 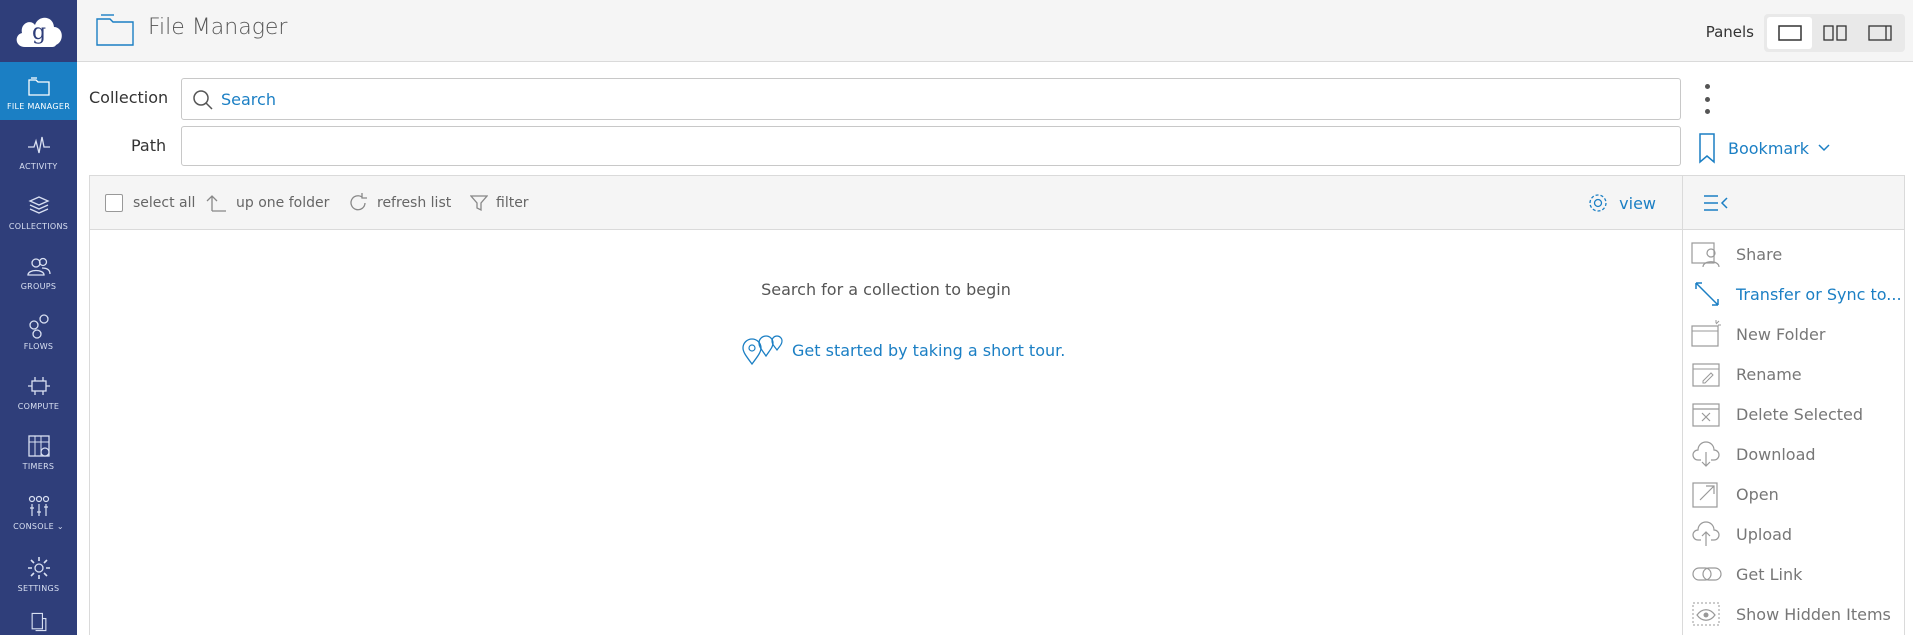 I want to click on sidebar-item-compute: COMPUTE, so click(x=38, y=391).